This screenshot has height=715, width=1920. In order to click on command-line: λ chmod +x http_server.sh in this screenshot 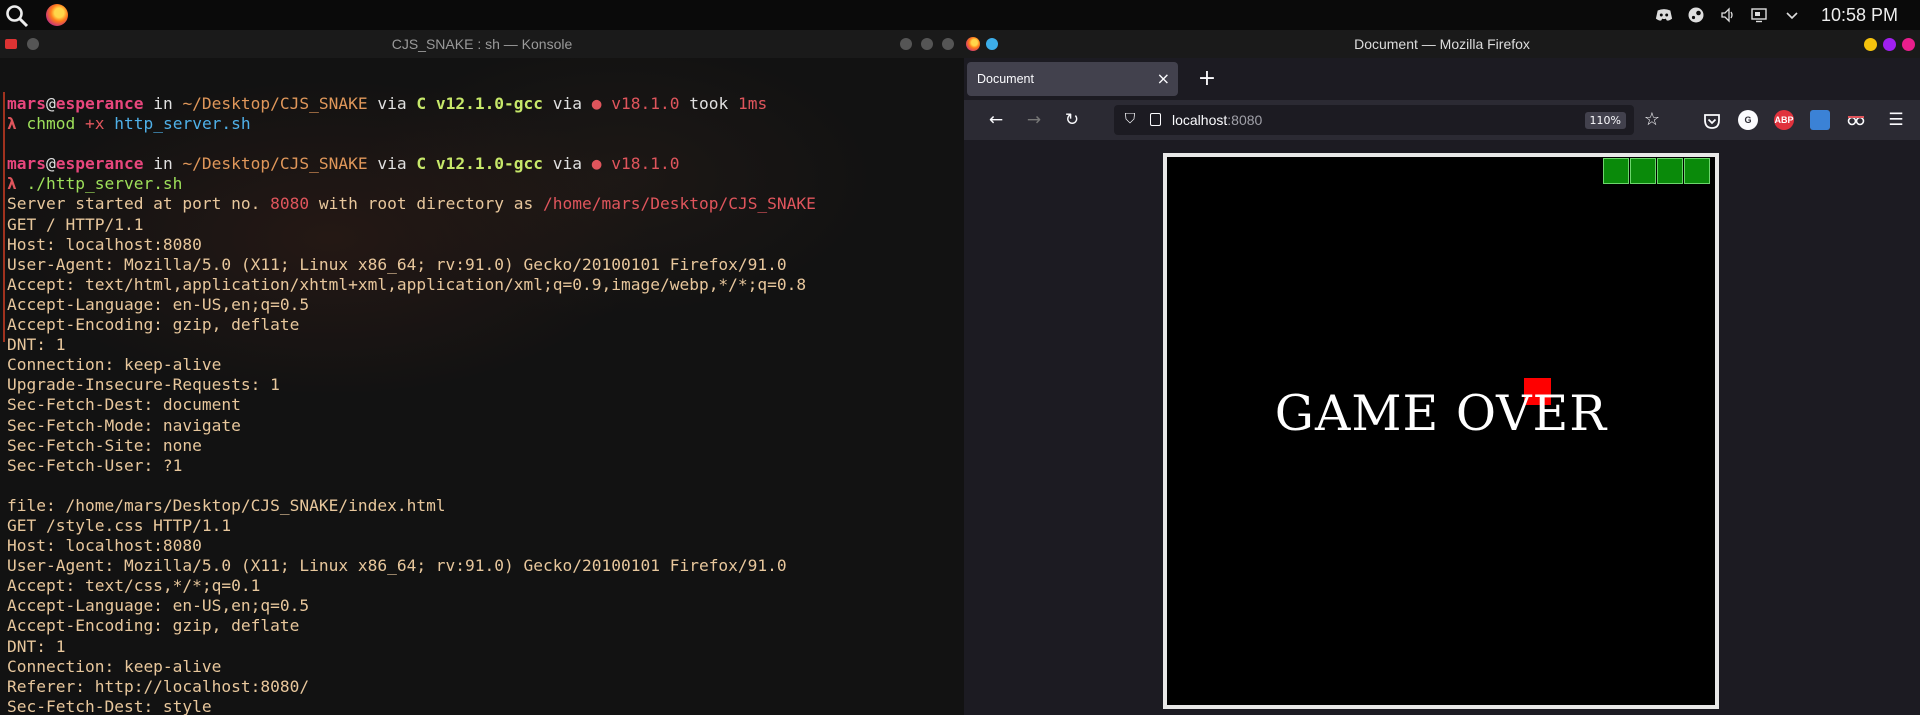, I will do `click(129, 124)`.